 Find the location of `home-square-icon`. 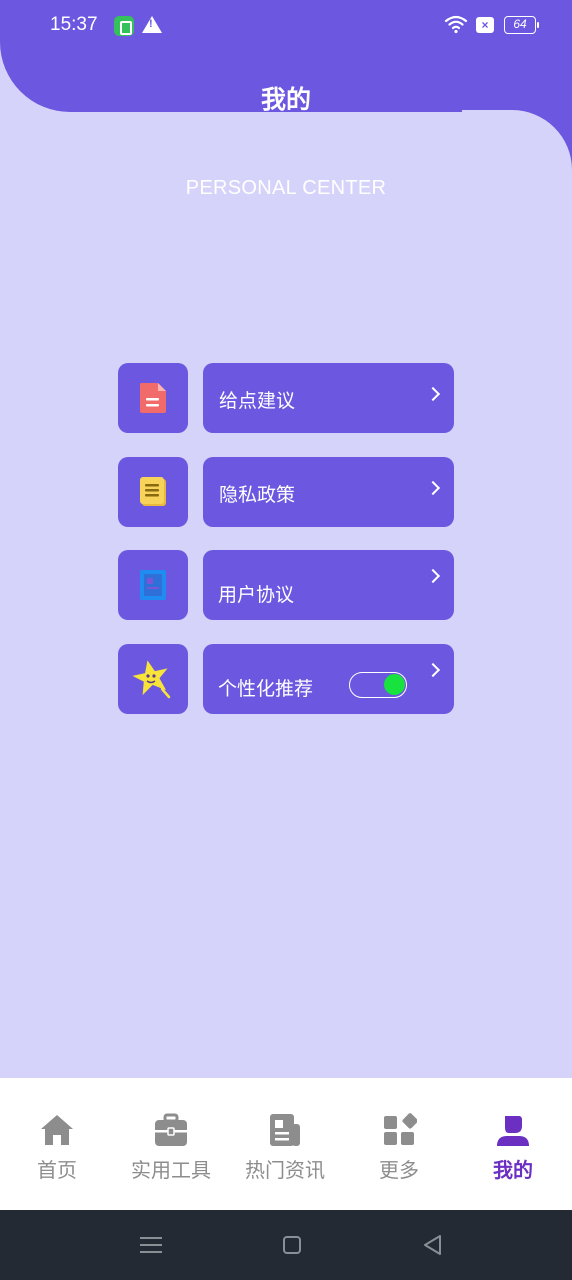

home-square-icon is located at coordinates (292, 1245).